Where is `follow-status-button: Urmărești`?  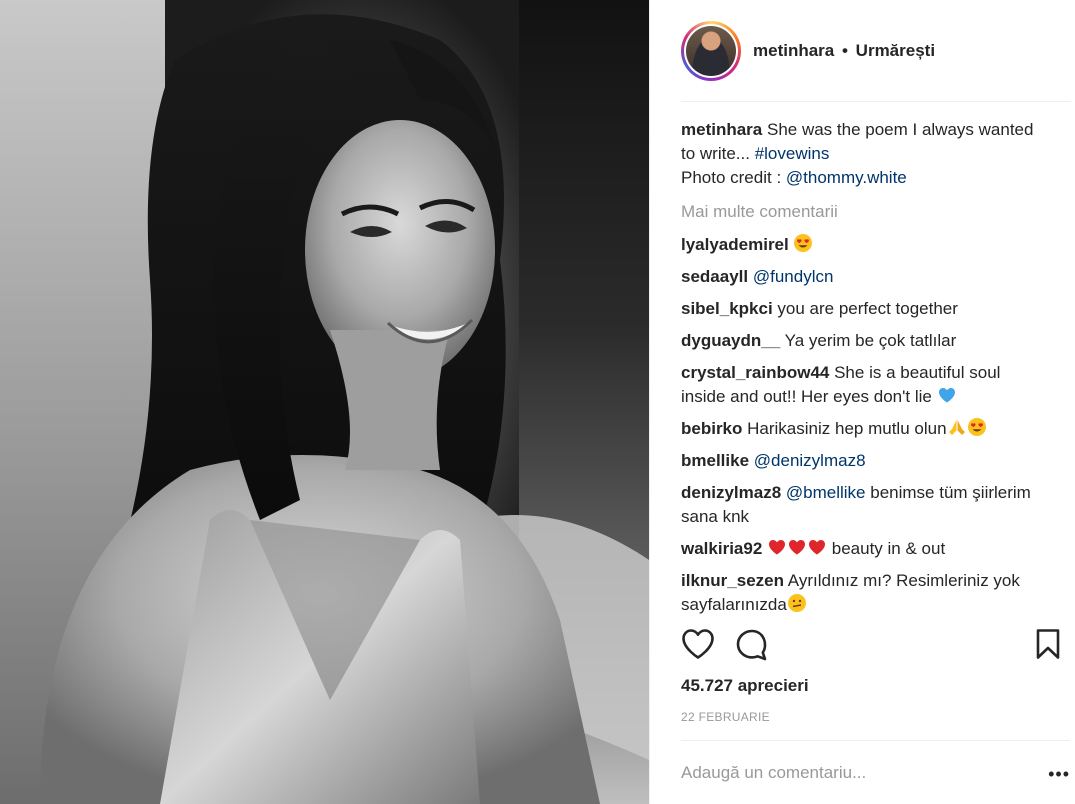 follow-status-button: Urmărești is located at coordinates (895, 50).